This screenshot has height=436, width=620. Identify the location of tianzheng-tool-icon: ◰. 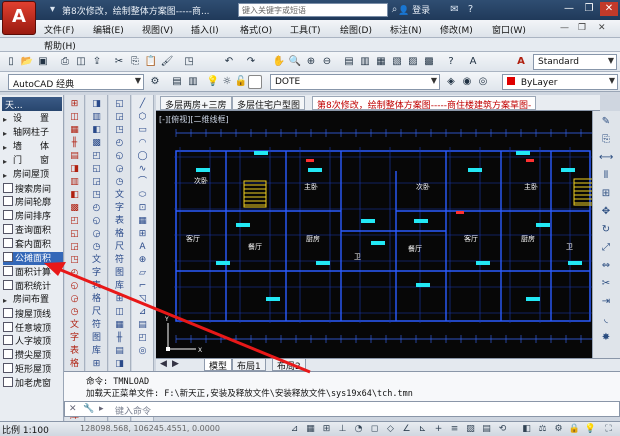
(96, 156).